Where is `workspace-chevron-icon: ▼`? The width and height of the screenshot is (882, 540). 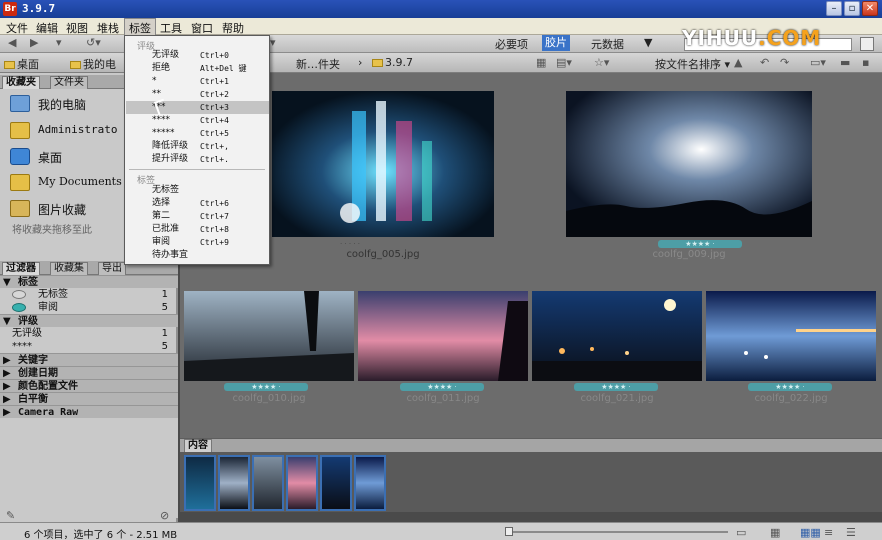 workspace-chevron-icon: ▼ is located at coordinates (648, 42).